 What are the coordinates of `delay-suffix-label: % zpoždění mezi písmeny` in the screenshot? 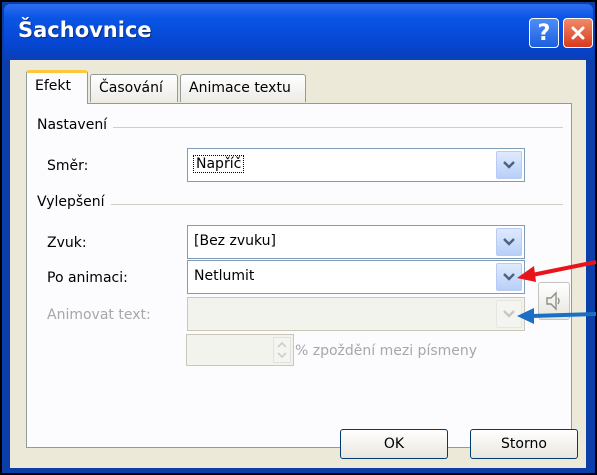 It's located at (386, 351).